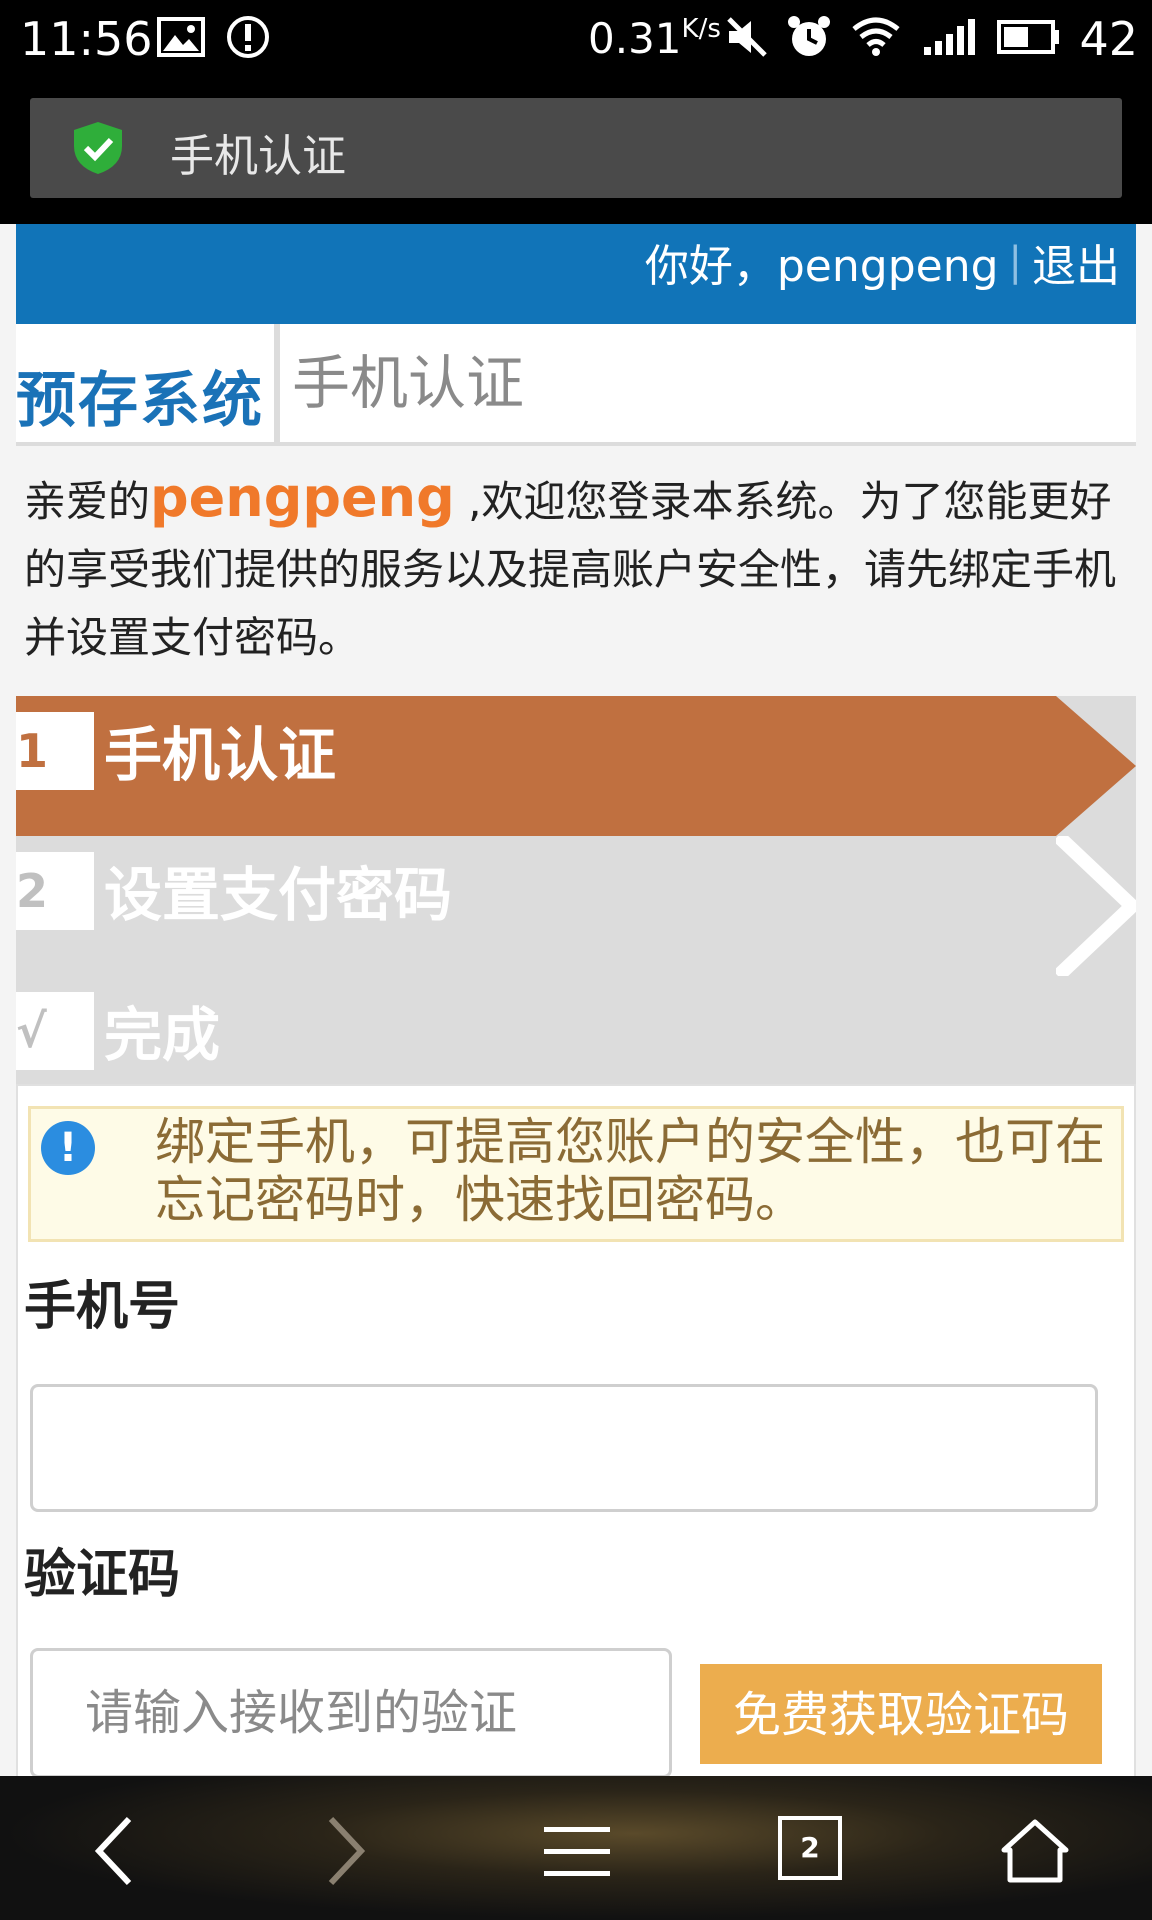 Image resolution: width=1152 pixels, height=1920 pixels. What do you see at coordinates (86, 39) in the screenshot?
I see `clock: 11:56` at bounding box center [86, 39].